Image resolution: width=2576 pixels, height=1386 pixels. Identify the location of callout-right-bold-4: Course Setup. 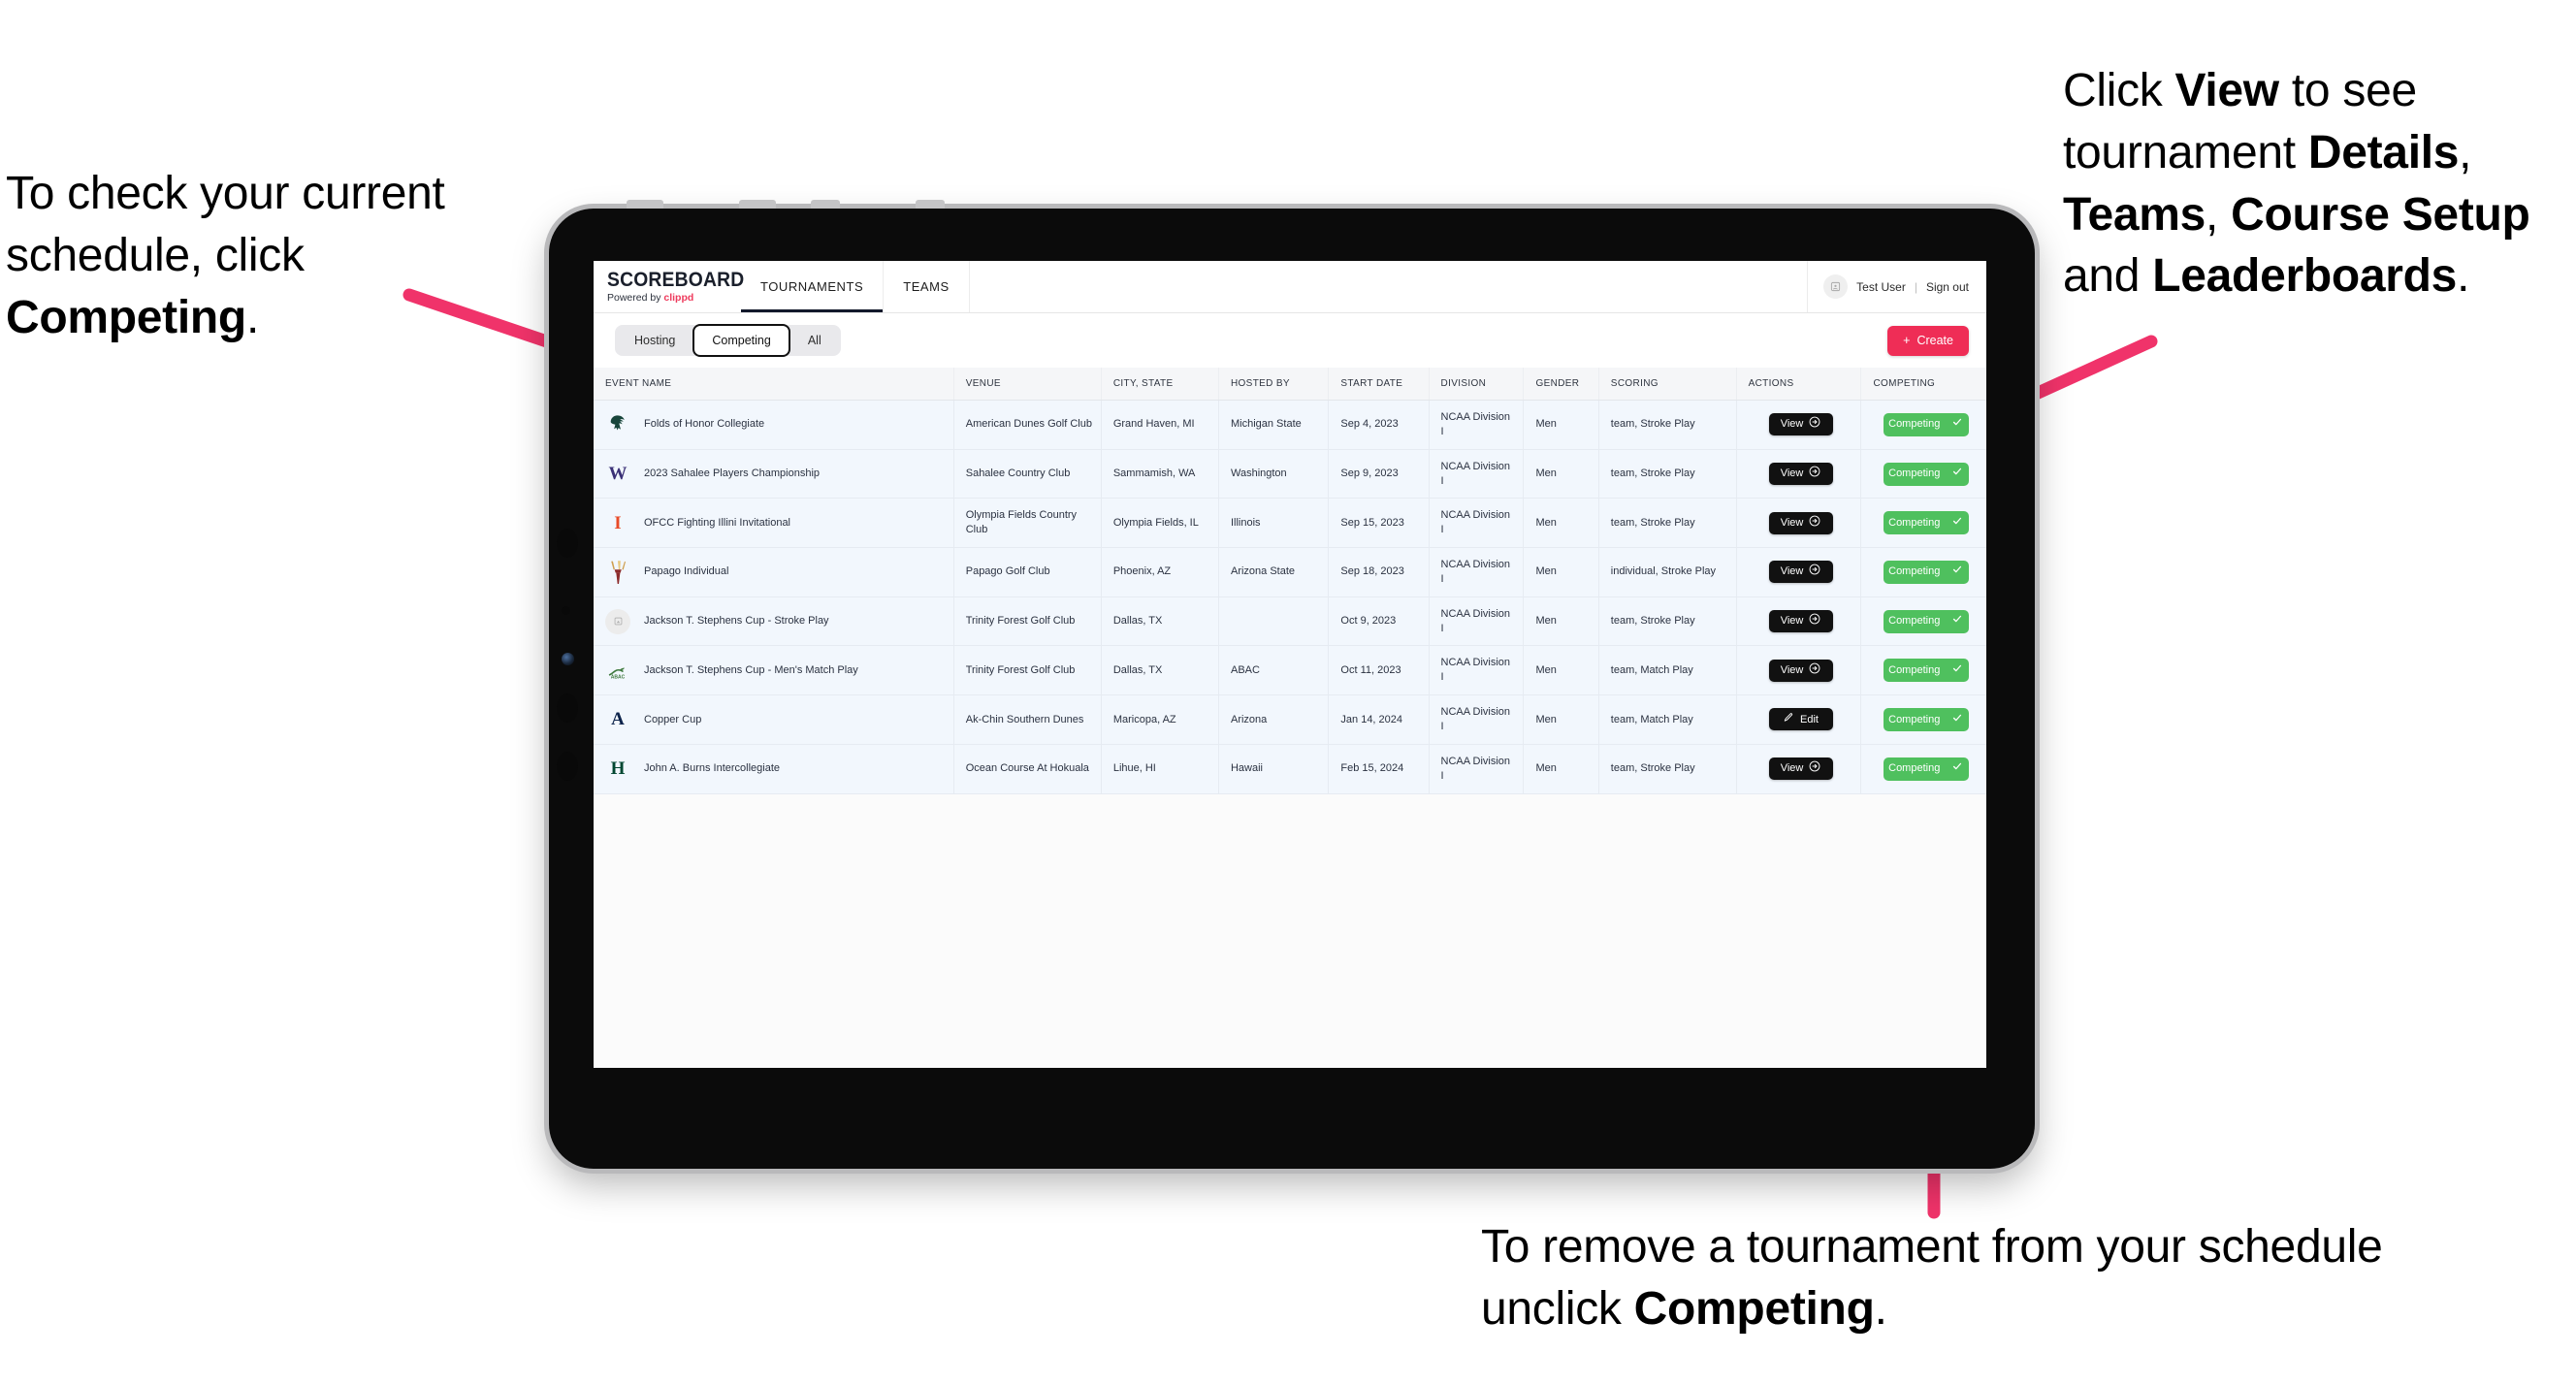
(2380, 214).